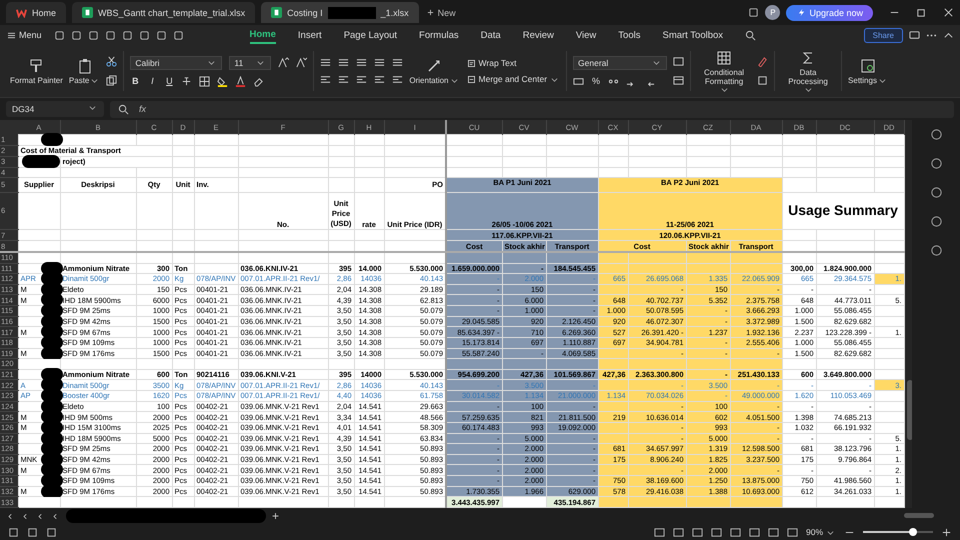  What do you see at coordinates (808, 71) in the screenshot?
I see `data-processing-button: Data Processing` at bounding box center [808, 71].